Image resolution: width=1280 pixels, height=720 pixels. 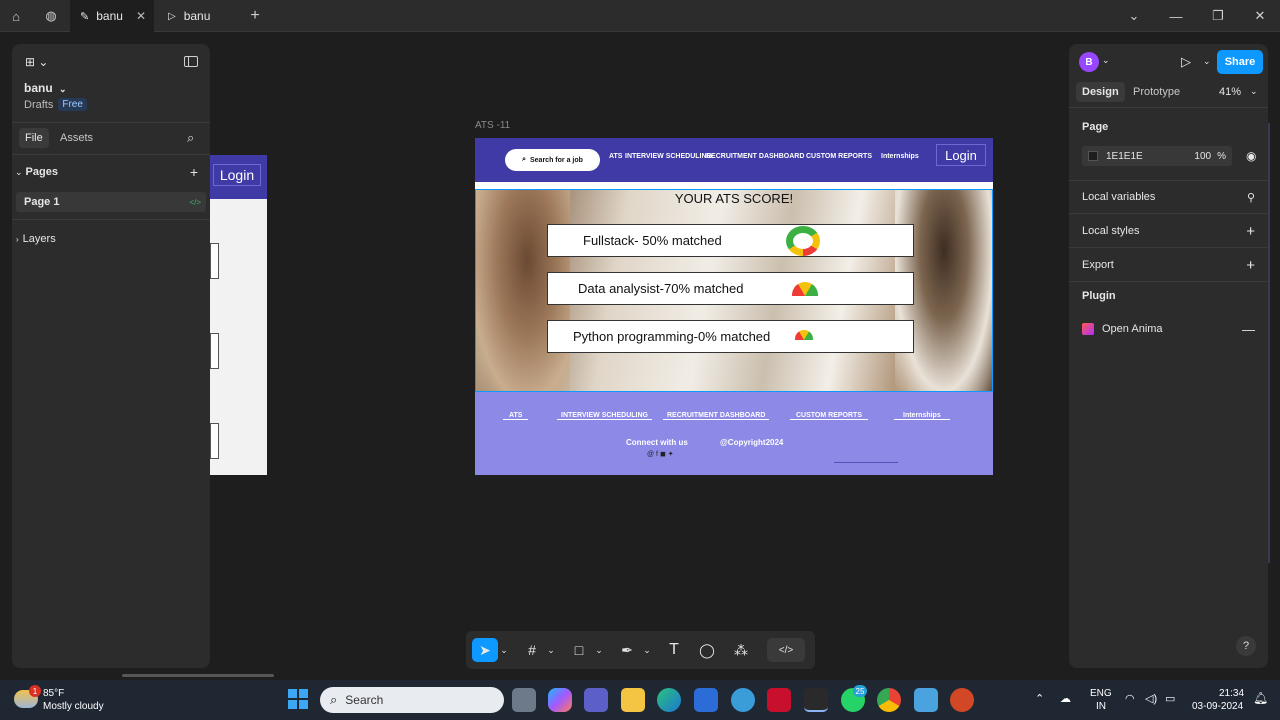 What do you see at coordinates (707, 650) in the screenshot?
I see `comment-tool-icon: ◯` at bounding box center [707, 650].